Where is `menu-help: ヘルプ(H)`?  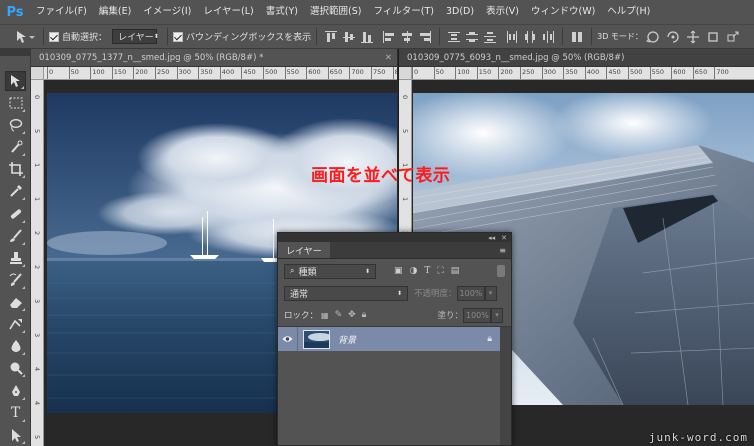 menu-help: ヘルプ(H) is located at coordinates (628, 12).